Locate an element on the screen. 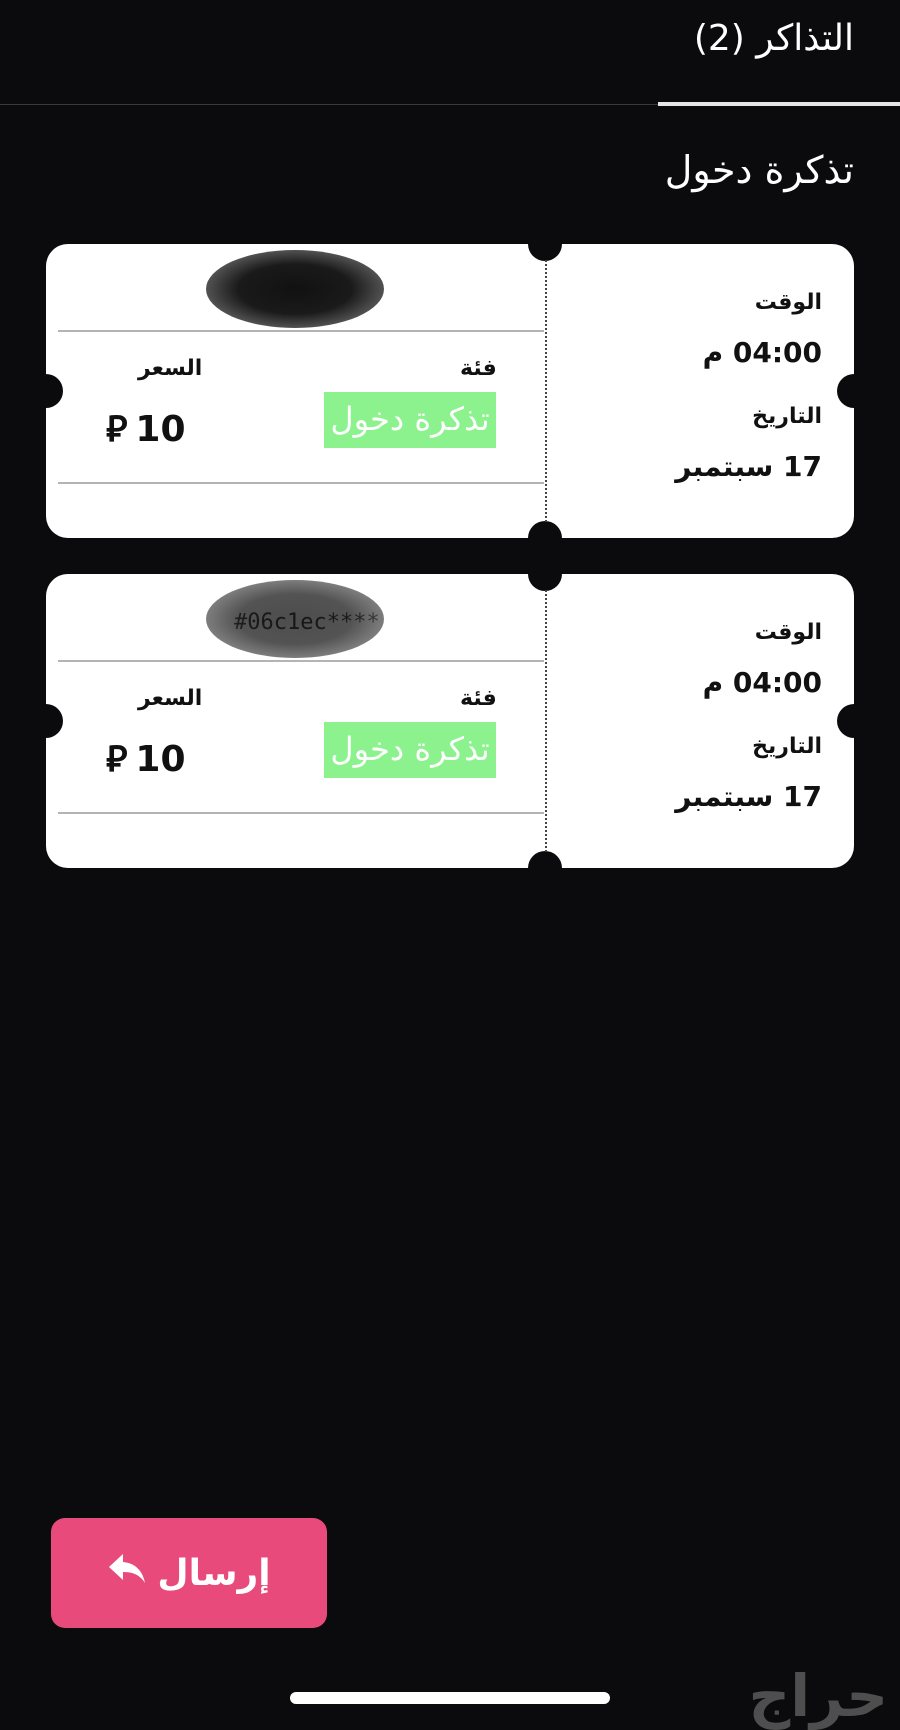 This screenshot has height=1730, width=900. watermark-logo: حراج is located at coordinates (818, 1696).